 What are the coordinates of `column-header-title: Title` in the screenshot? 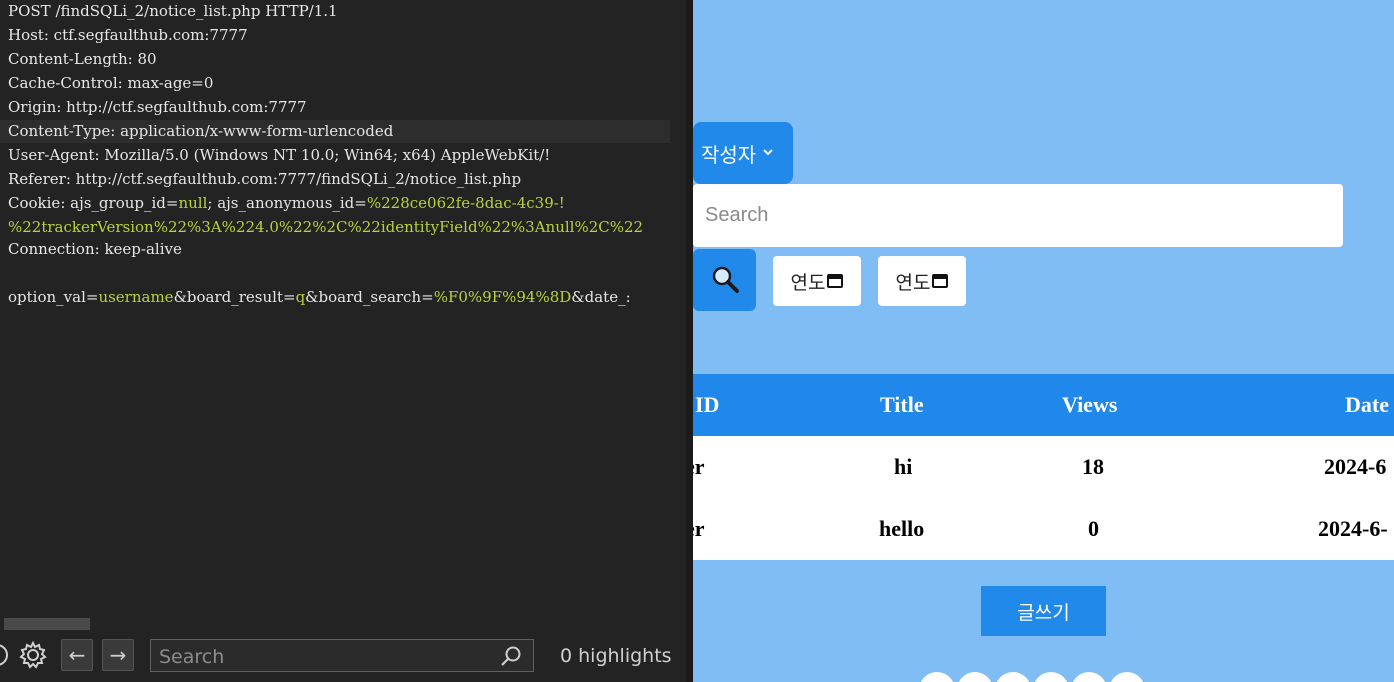 It's located at (902, 404).